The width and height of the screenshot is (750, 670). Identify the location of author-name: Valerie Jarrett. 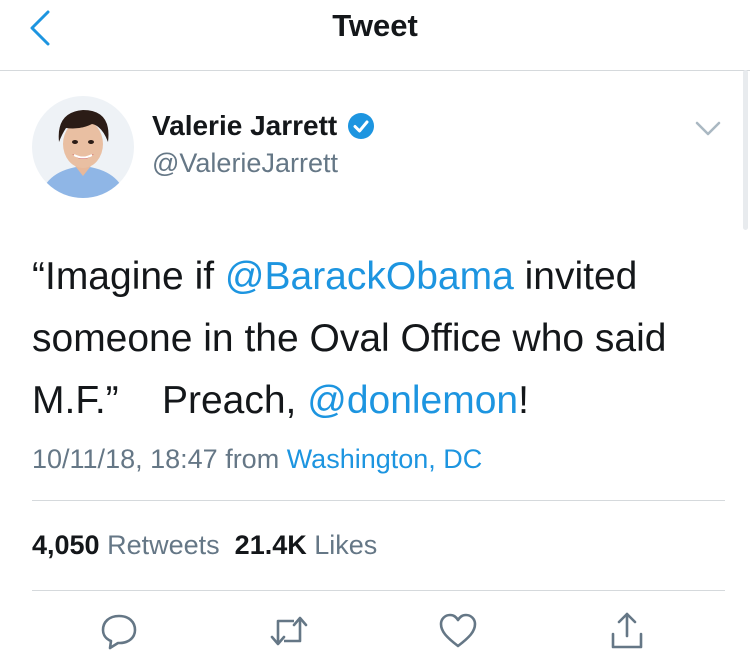
(244, 126).